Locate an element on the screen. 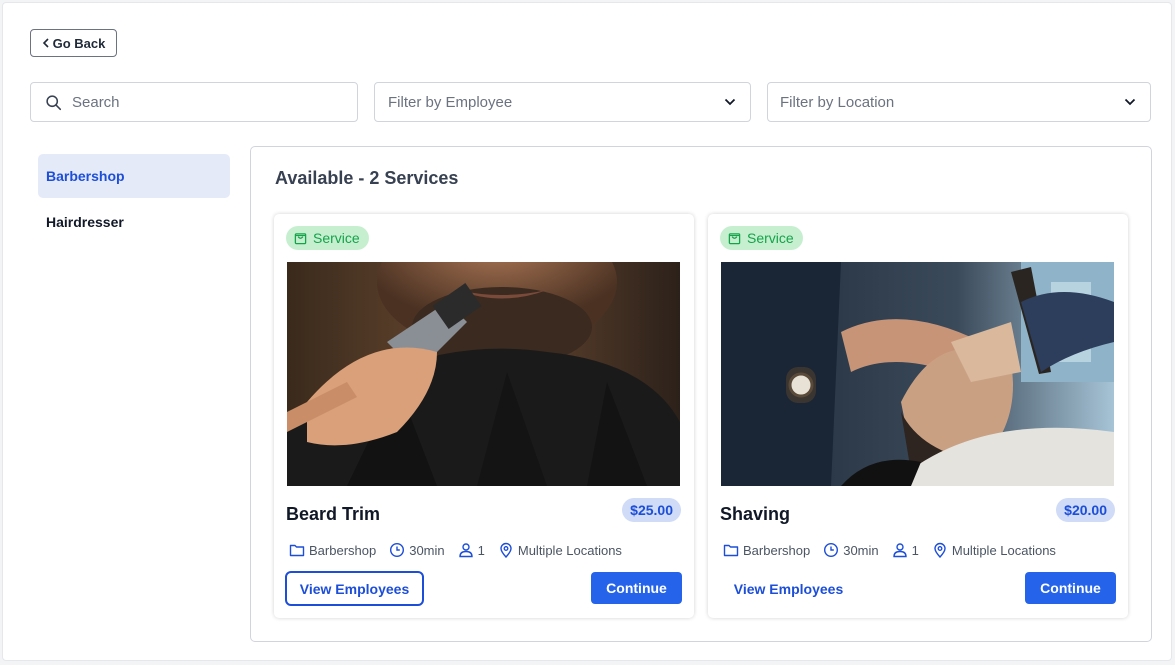 This screenshot has width=1175, height=665. sidebar-item-label: Hairdresser is located at coordinates (85, 222).